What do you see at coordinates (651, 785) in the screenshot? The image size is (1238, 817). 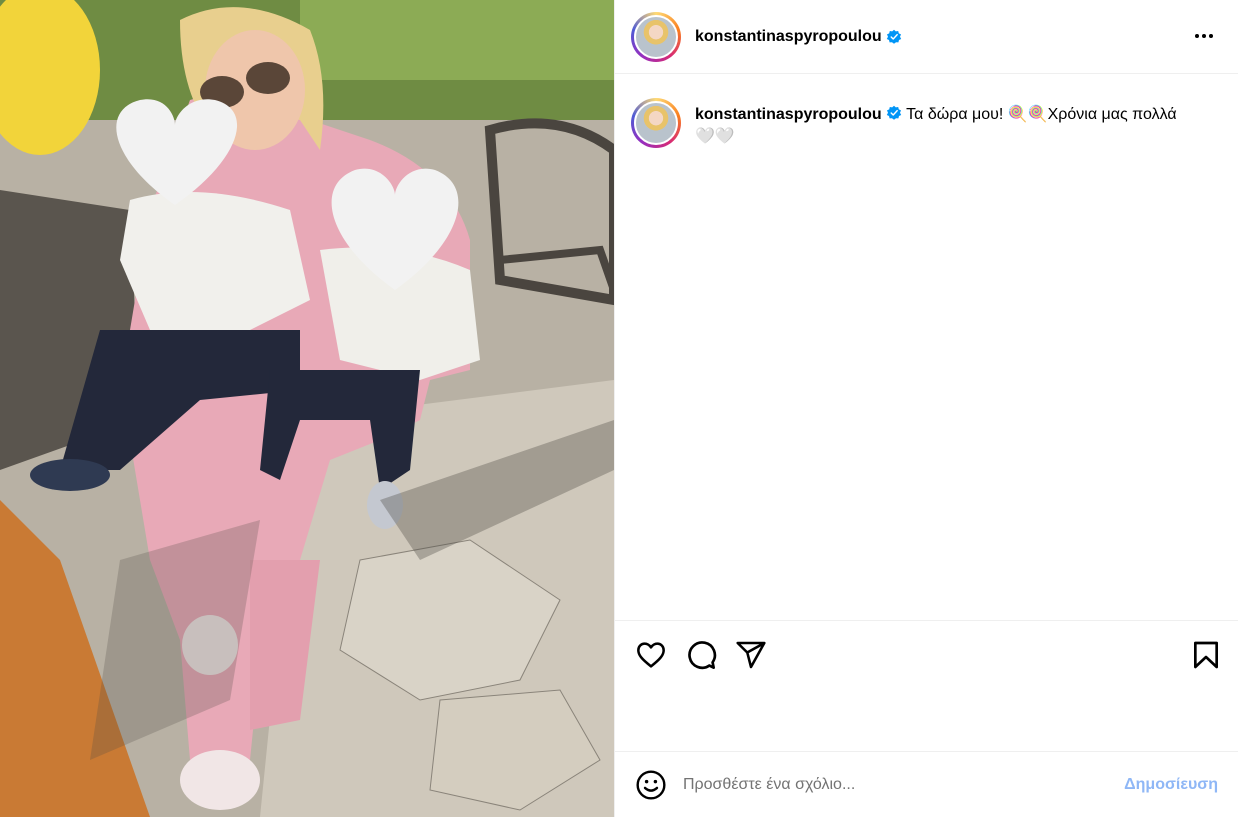 I see `emoji-icon` at bounding box center [651, 785].